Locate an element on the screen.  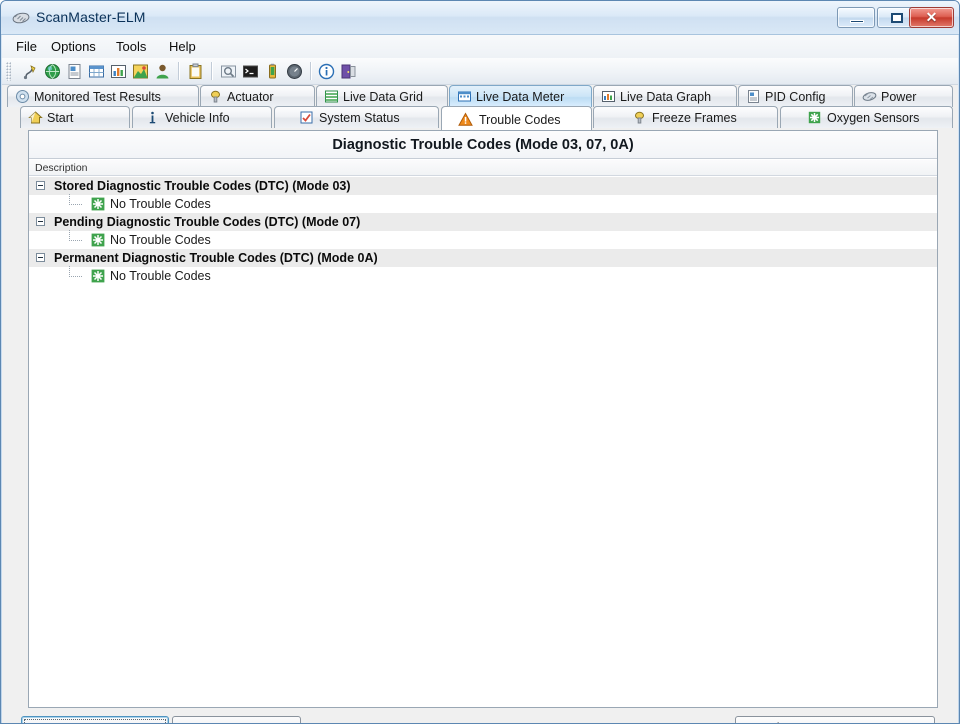
column-header: Description is located at coordinates (483, 168).